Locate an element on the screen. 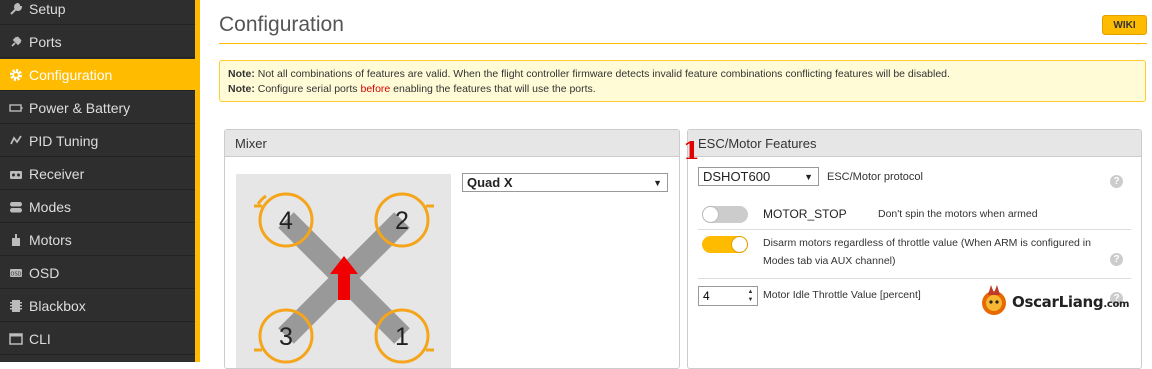  sidebar-item-setup: Setup is located at coordinates (97, 12).